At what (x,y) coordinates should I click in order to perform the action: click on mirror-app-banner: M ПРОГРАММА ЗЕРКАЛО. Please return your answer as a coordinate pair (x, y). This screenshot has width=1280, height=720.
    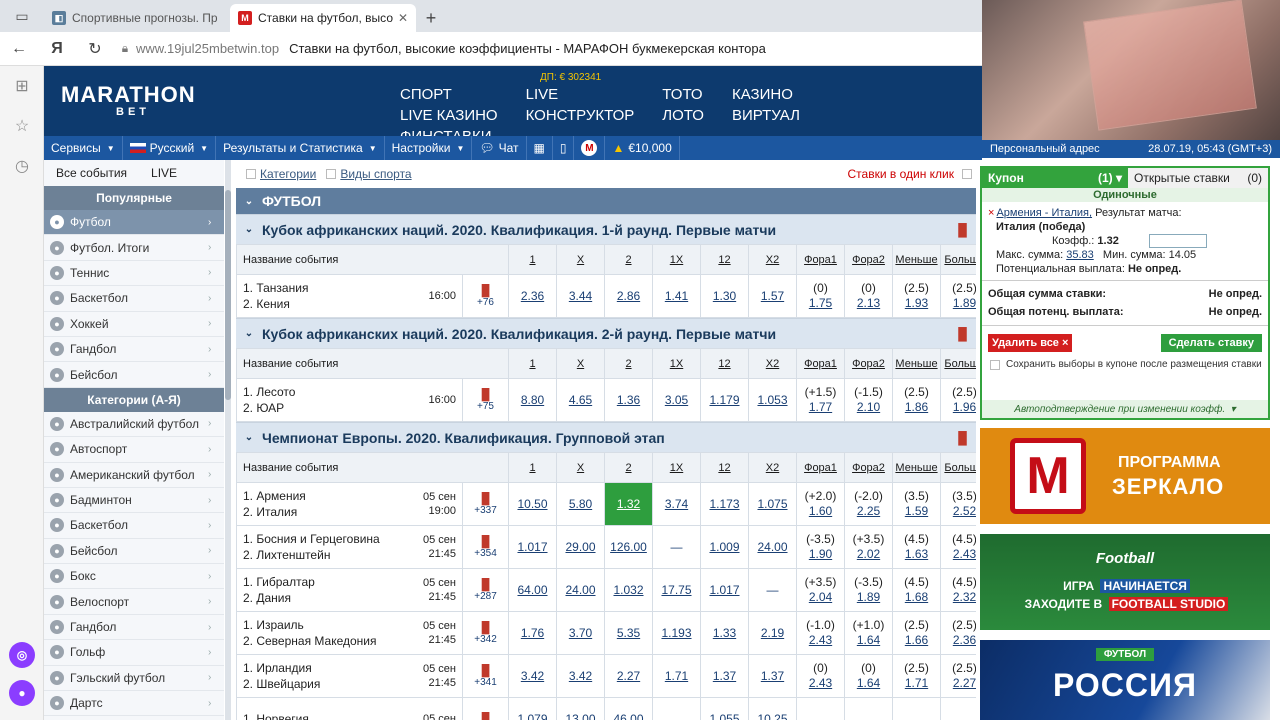
    Looking at the image, I should click on (1125, 476).